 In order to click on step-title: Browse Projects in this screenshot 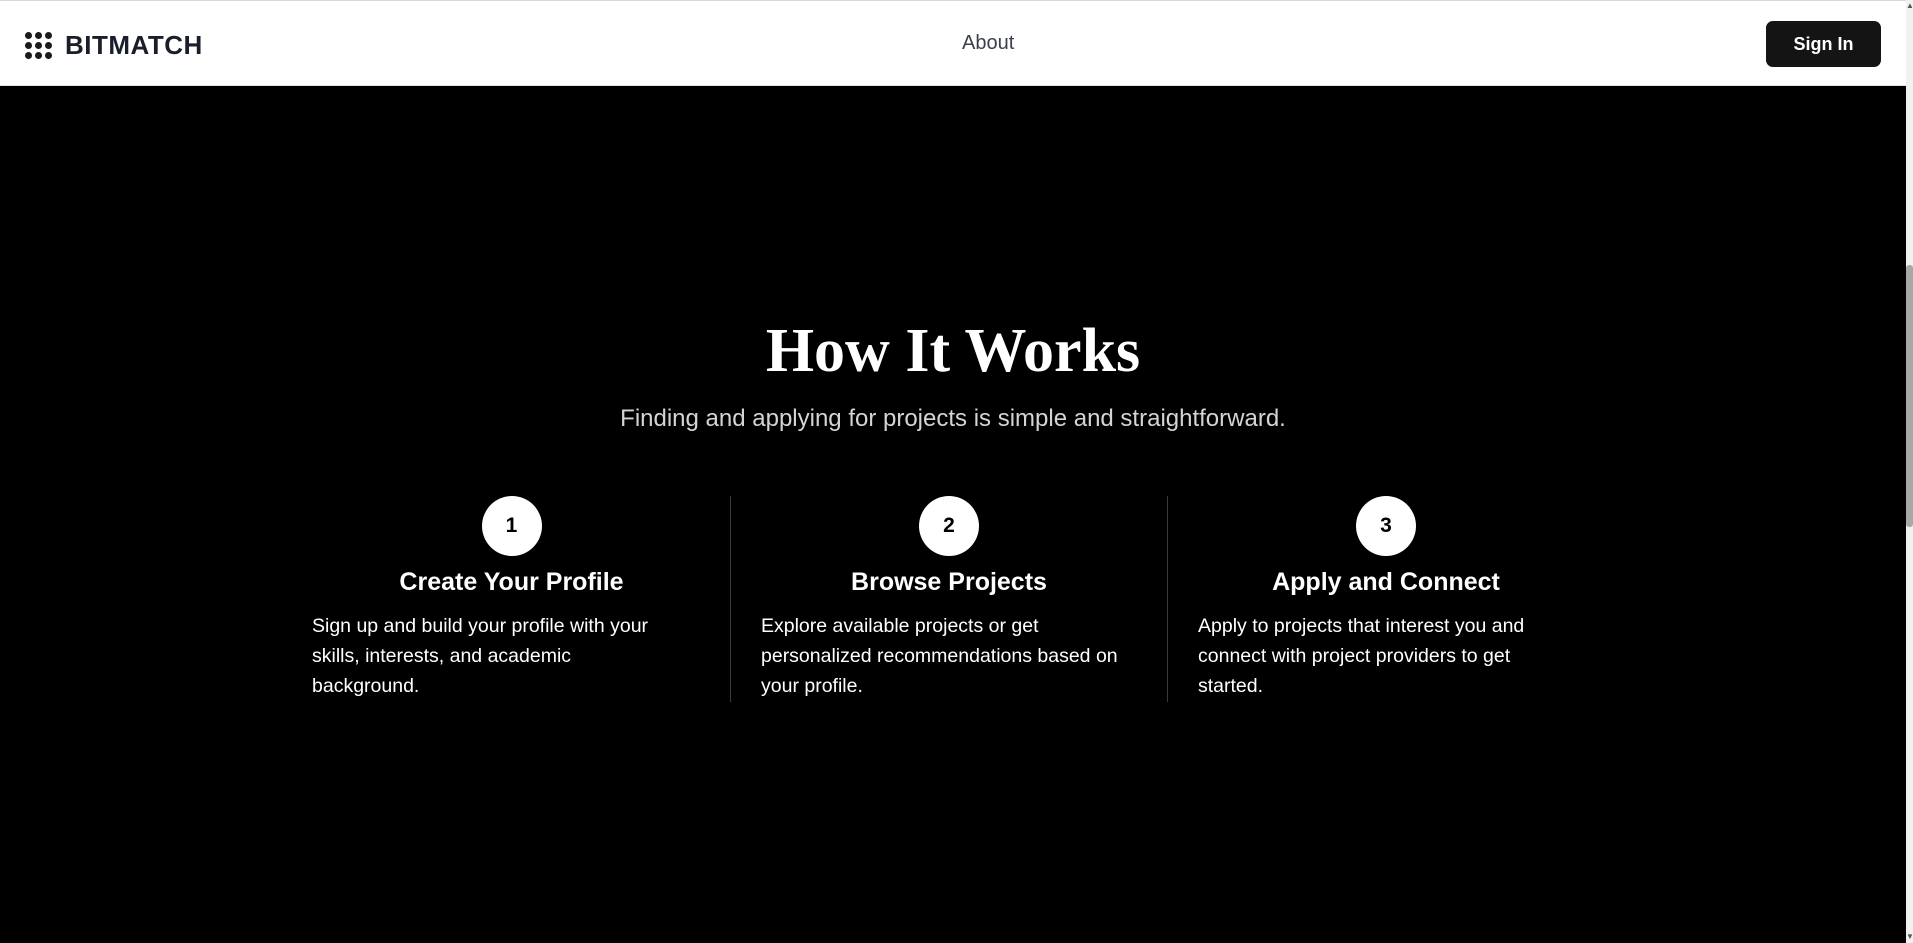, I will do `click(949, 582)`.